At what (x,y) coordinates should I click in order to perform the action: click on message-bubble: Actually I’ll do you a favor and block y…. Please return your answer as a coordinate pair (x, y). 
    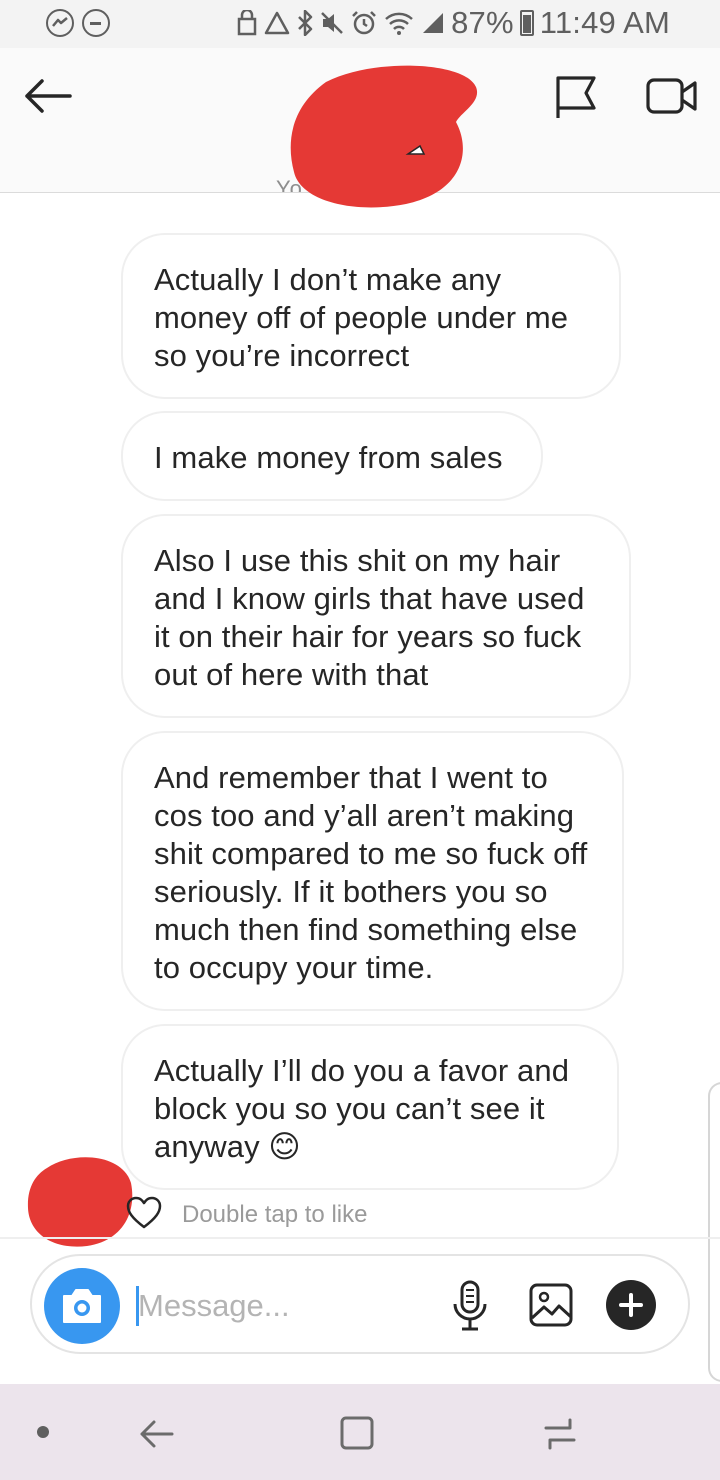
    Looking at the image, I should click on (370, 1107).